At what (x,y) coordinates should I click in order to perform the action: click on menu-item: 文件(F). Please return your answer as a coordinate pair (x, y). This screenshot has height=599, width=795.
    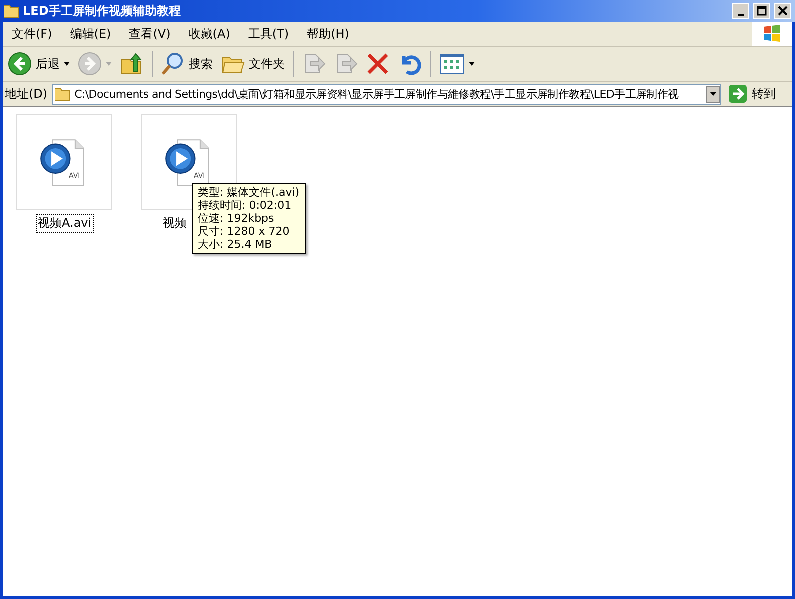
    Looking at the image, I should click on (32, 34).